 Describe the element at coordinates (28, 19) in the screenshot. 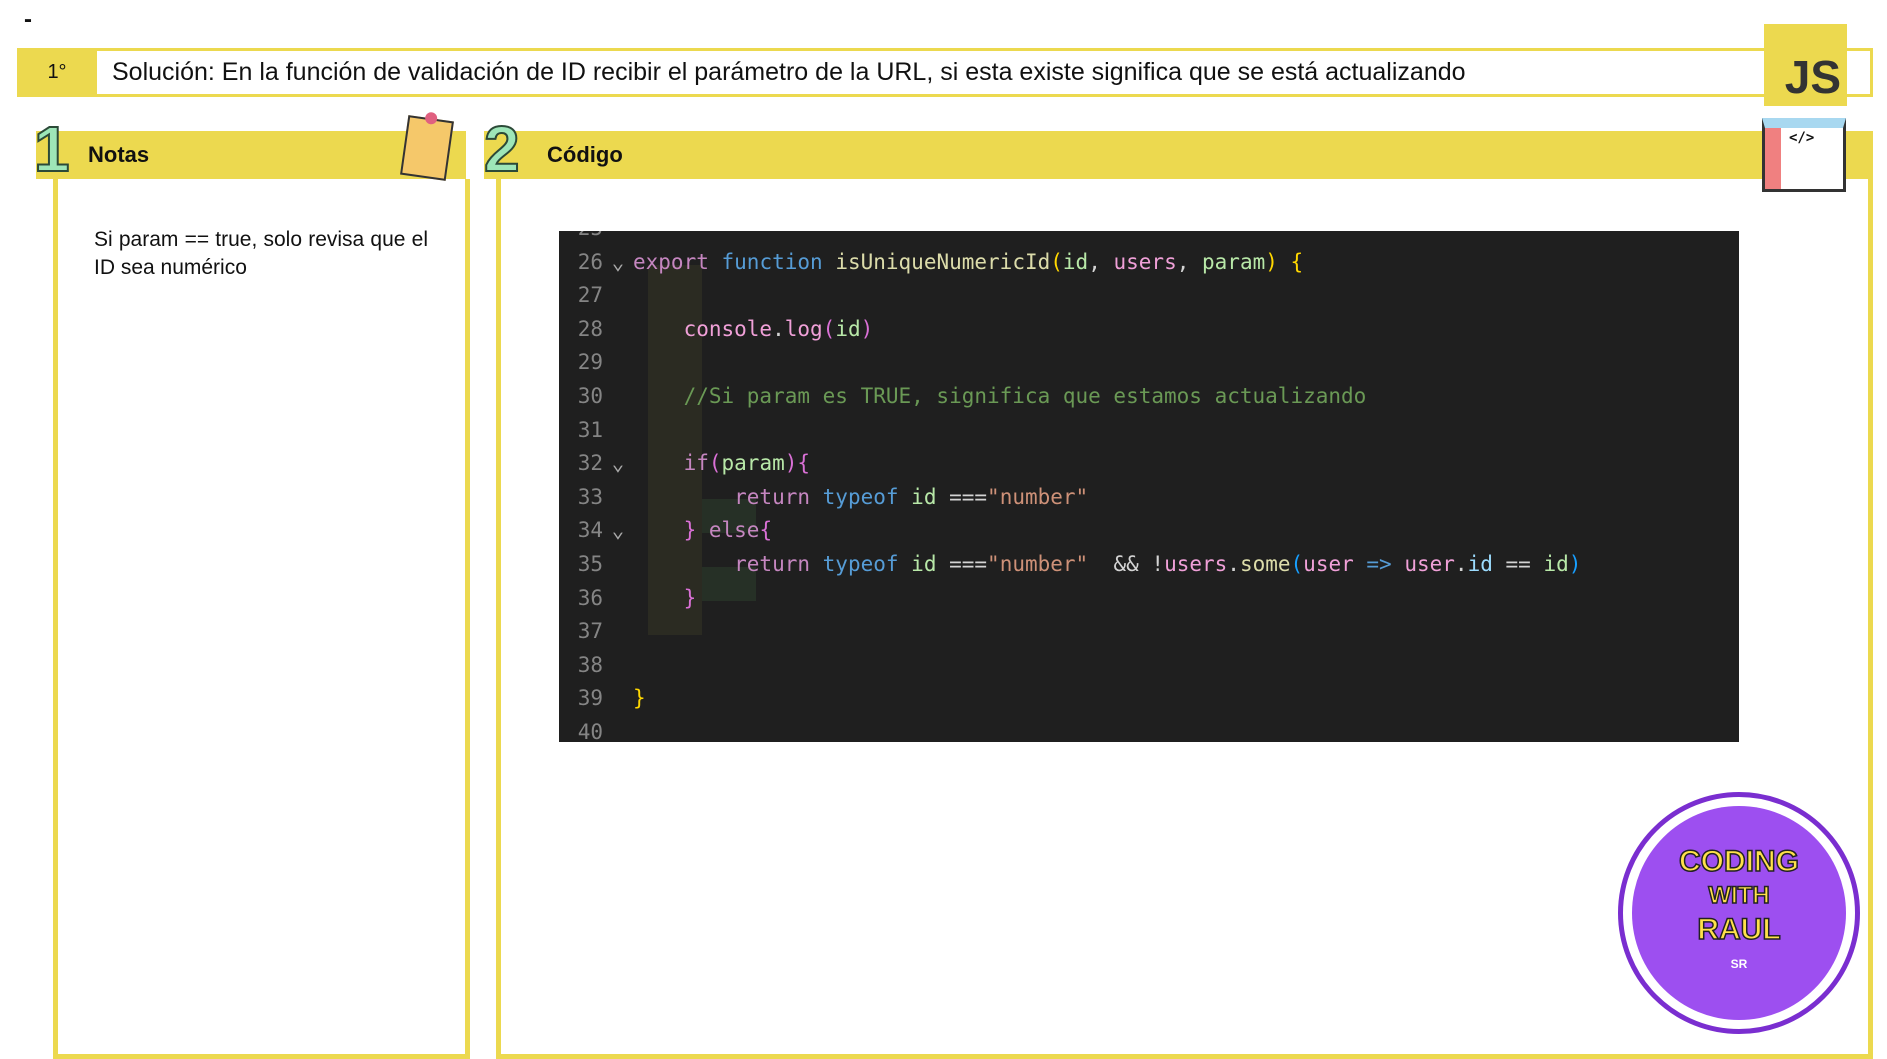

I see `slide-dash: -` at that location.